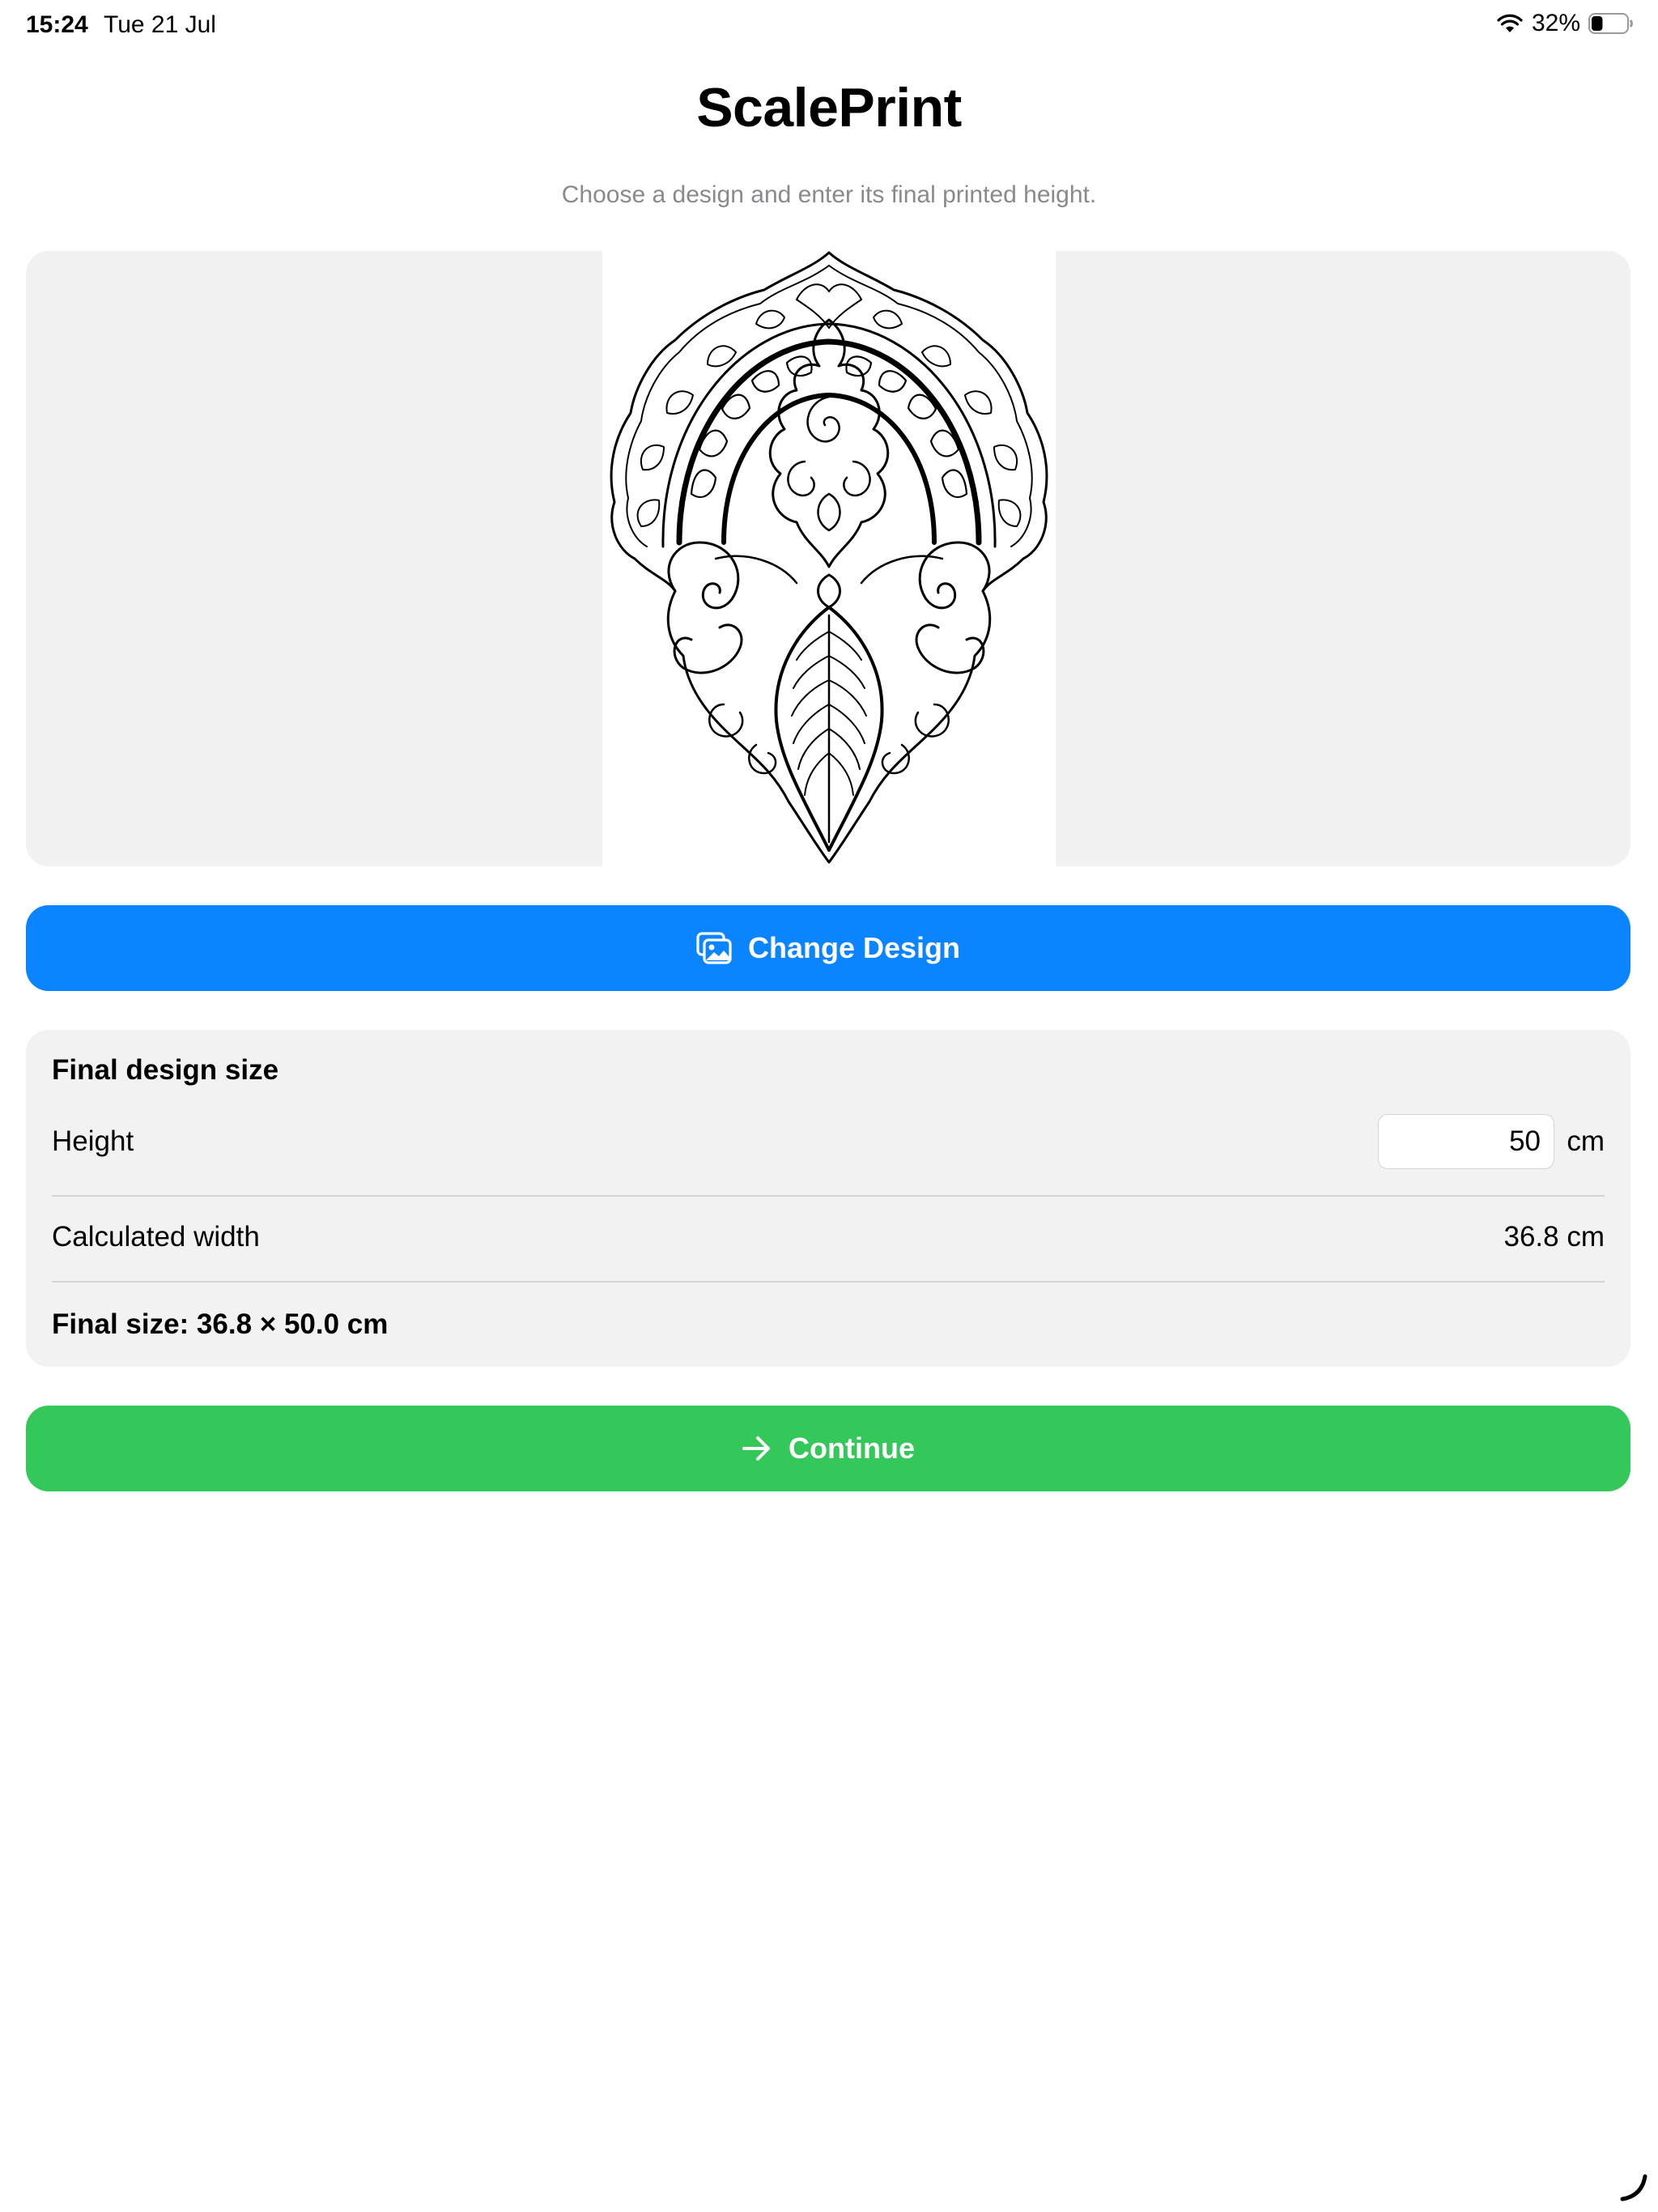  Describe the element at coordinates (1555, 23) in the screenshot. I see `battery-percent: 32%` at that location.